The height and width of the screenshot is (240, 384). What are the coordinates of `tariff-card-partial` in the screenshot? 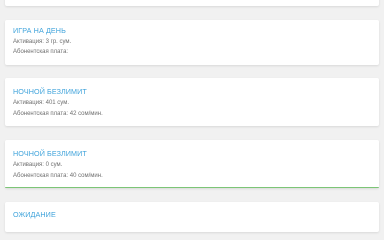 It's located at (192, 3).